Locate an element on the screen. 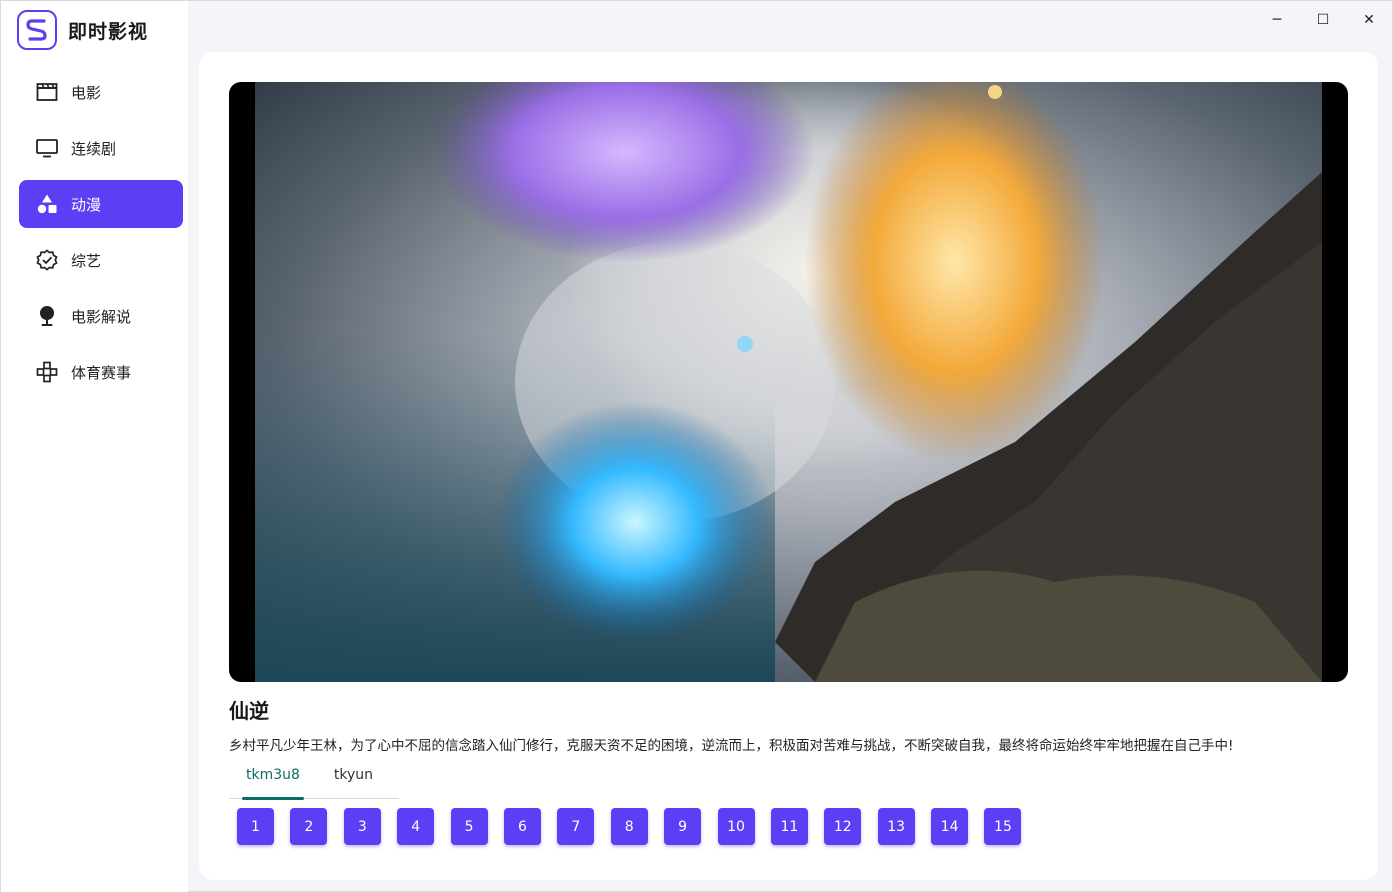 The width and height of the screenshot is (1393, 892). gamepad-icon is located at coordinates (47, 372).